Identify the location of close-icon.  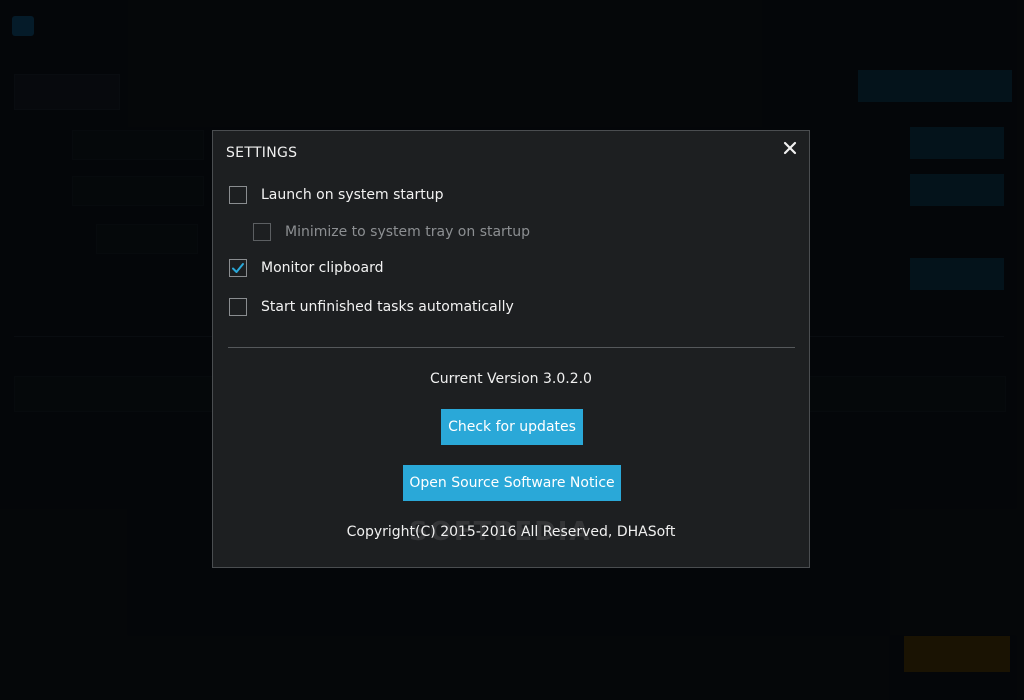
(790, 148).